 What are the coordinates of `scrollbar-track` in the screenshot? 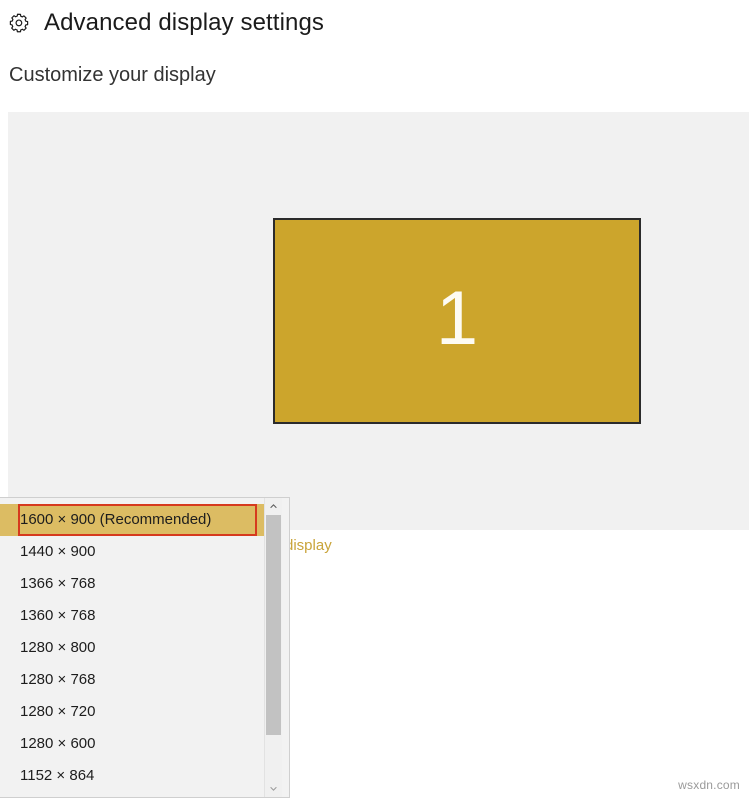 It's located at (273, 647).